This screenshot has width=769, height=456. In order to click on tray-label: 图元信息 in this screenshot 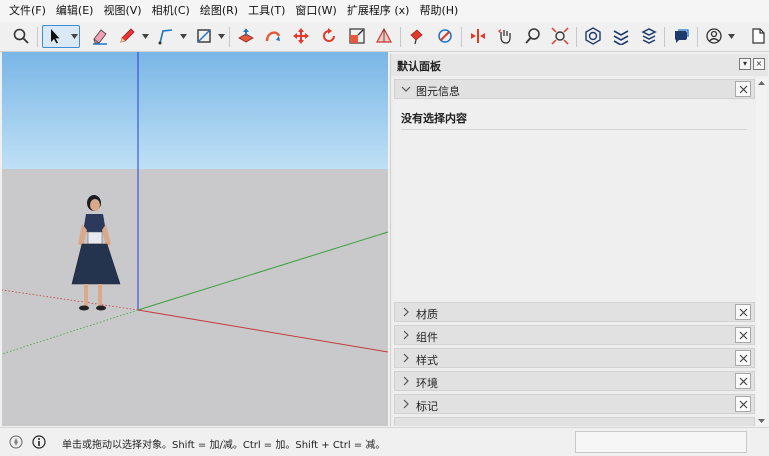, I will do `click(438, 91)`.